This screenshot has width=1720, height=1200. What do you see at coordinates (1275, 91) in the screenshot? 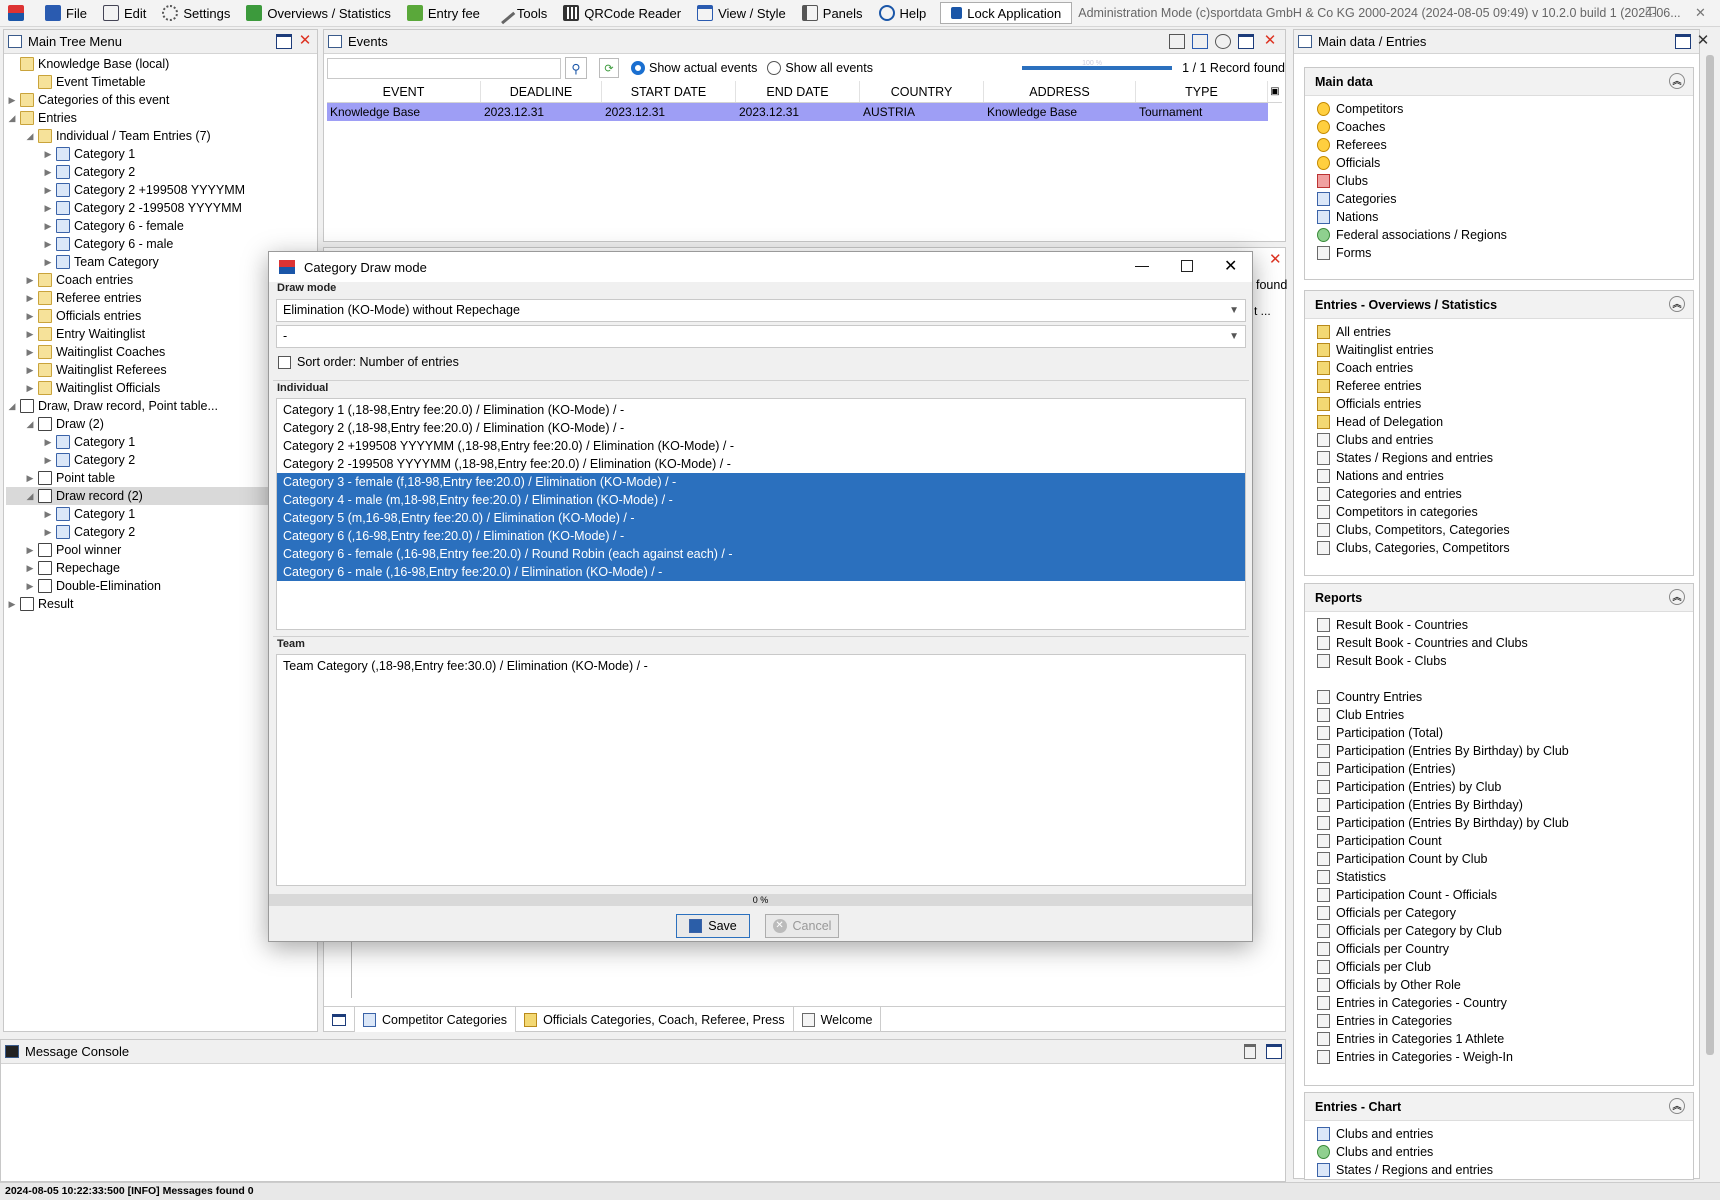
I see `column-chooser-icon: ▣` at bounding box center [1275, 91].